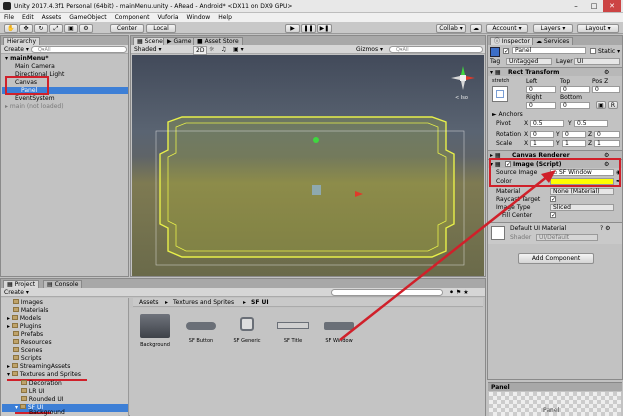 Image resolution: width=623 pixels, height=416 pixels. I want to click on annotation-arrow-line, so click(444, 258).